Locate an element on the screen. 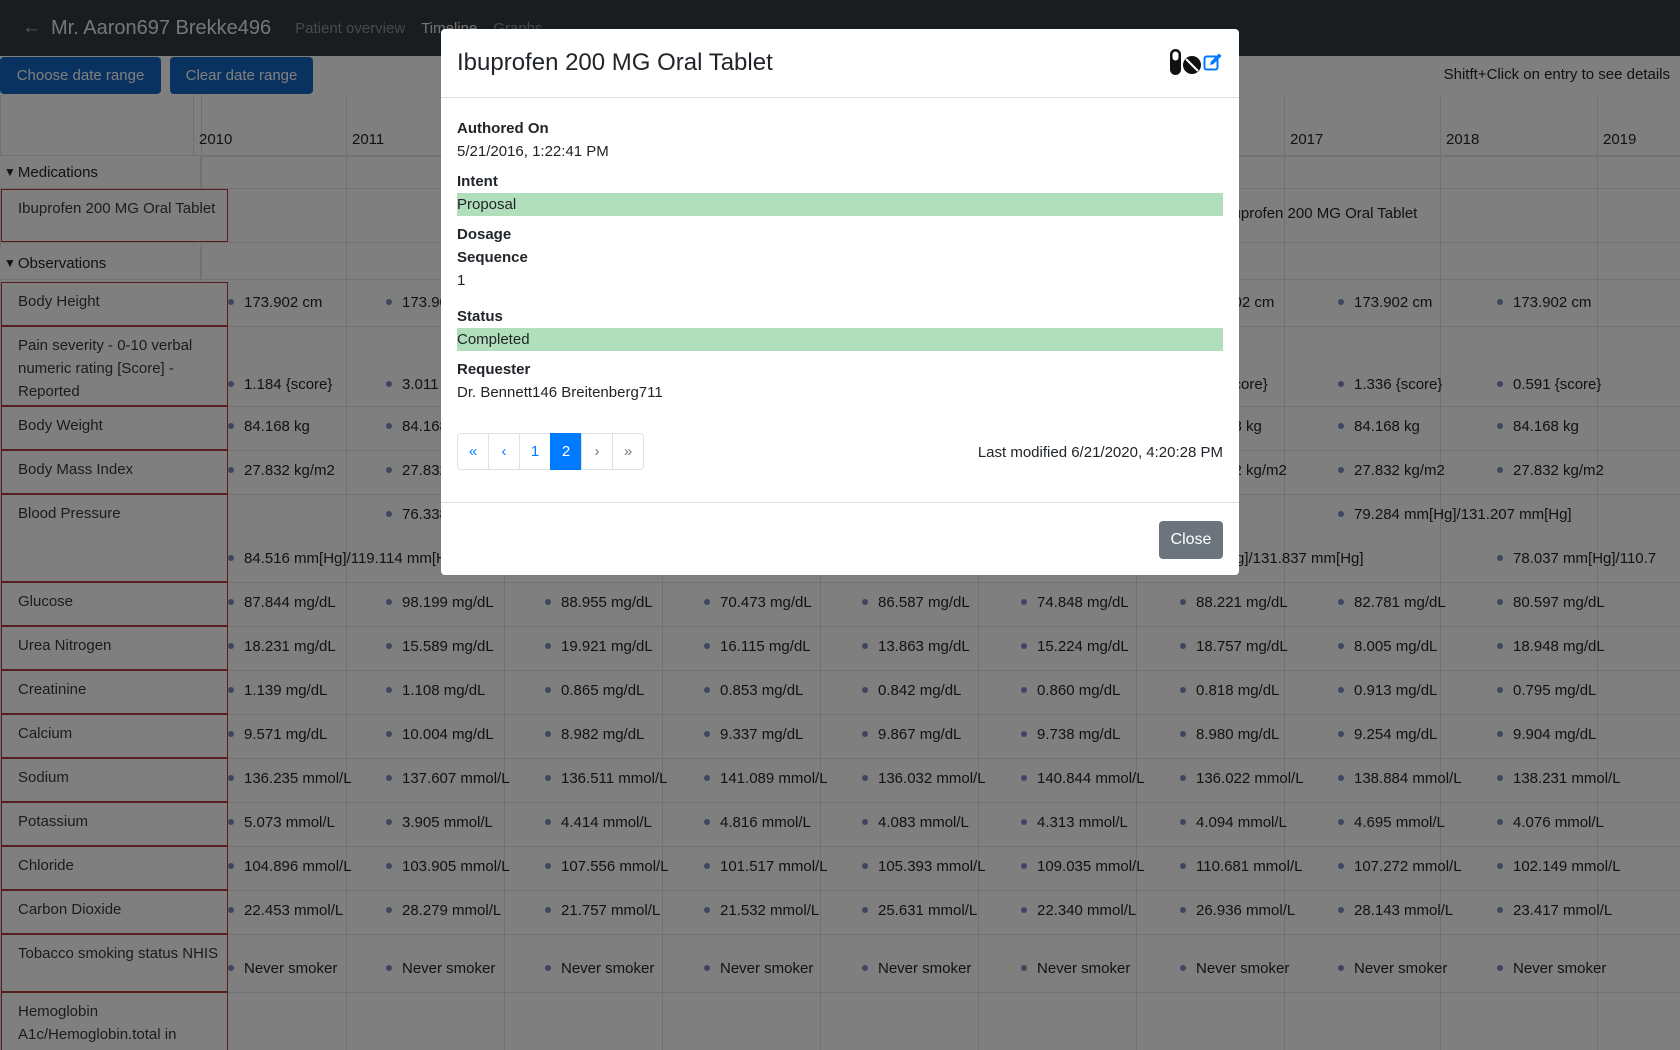 This screenshot has height=1050, width=1680. page-2-button: 2 is located at coordinates (566, 451).